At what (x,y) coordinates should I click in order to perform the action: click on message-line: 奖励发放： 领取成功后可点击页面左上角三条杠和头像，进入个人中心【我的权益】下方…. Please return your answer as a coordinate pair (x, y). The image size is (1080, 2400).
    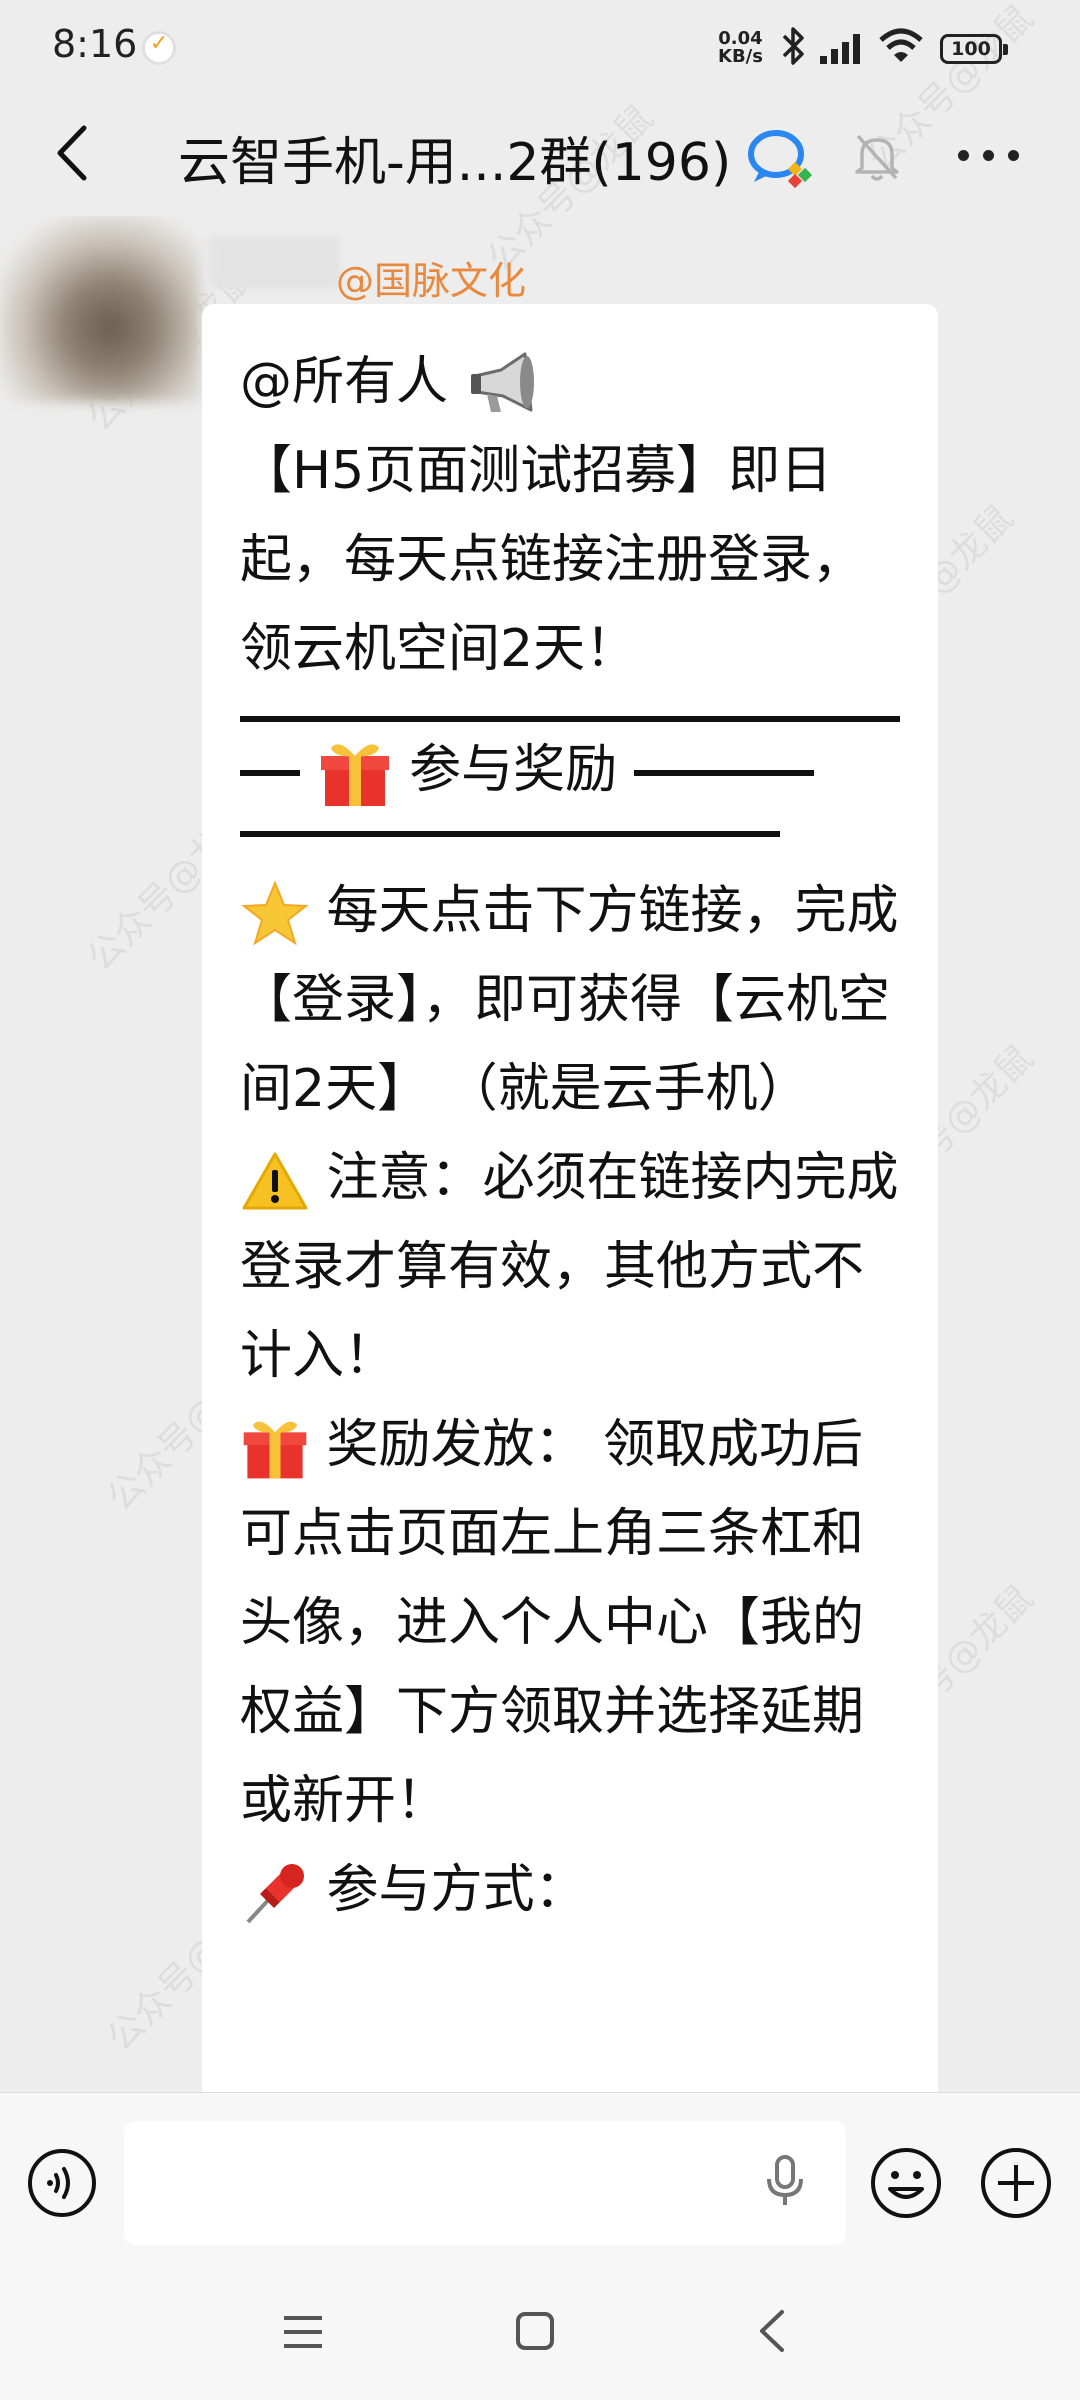
    Looking at the image, I should click on (552, 1623).